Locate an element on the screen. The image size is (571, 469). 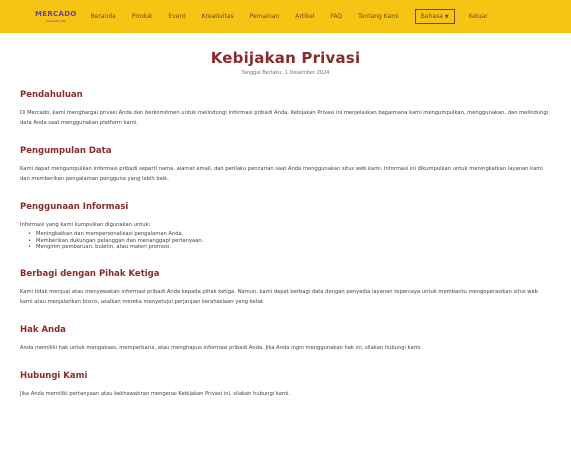
section-heading-berbagi: Berbagi dengan Pihak Ketiga is located at coordinates (90, 273).